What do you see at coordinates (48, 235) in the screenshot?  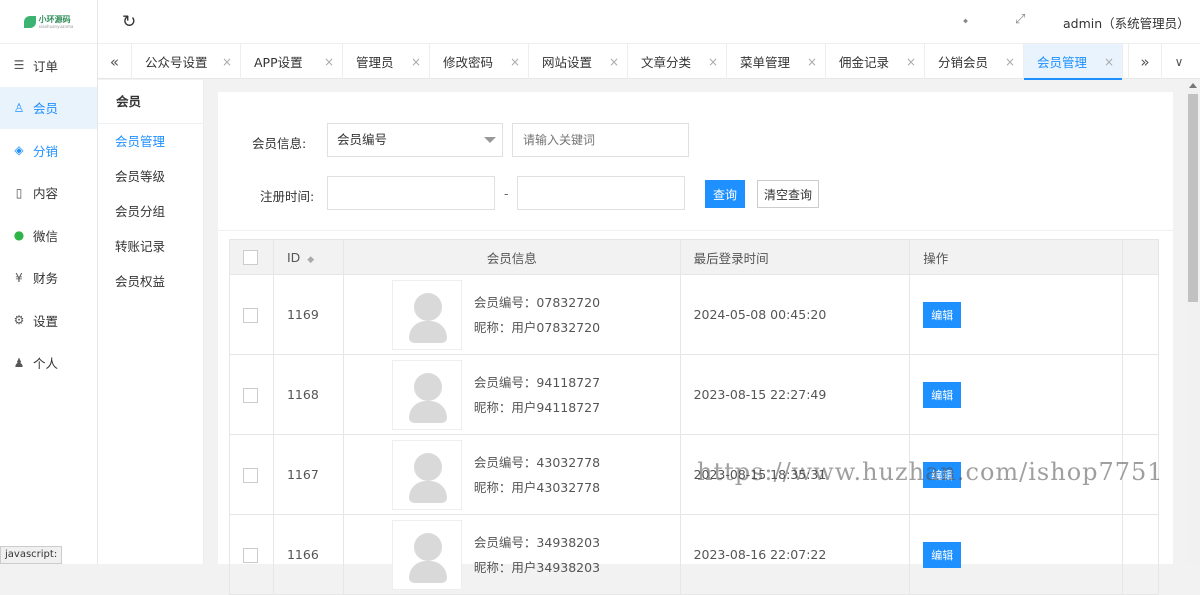 I see `sidebar-item-wechat: ● 微信` at bounding box center [48, 235].